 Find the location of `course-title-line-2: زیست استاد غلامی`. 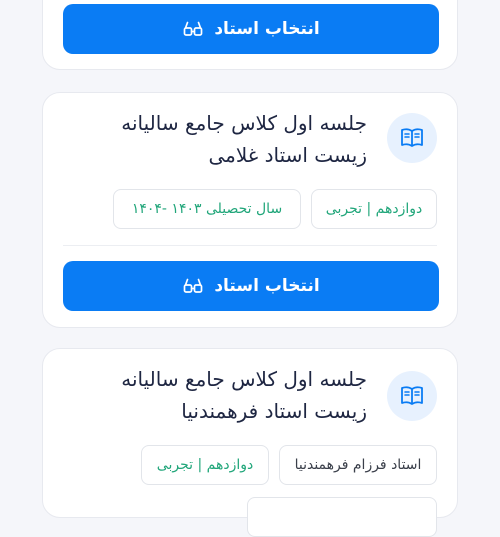

course-title-line-2: زیست استاد غلامی is located at coordinates (287, 155).